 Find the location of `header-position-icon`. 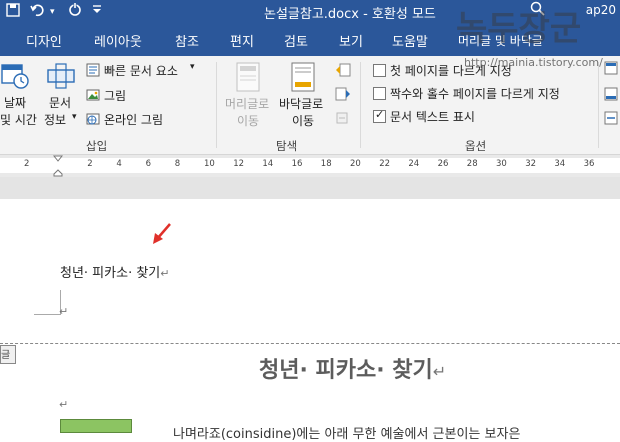

header-position-icon is located at coordinates (611, 69).